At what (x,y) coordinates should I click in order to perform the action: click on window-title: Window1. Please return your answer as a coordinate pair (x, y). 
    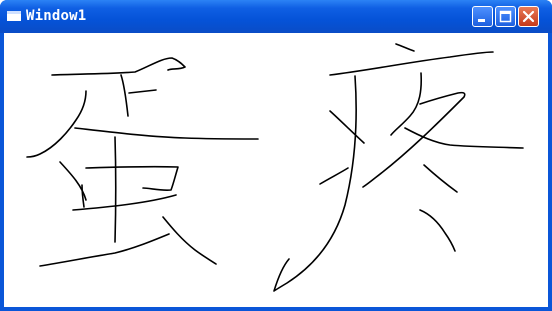
    Looking at the image, I should click on (56, 16).